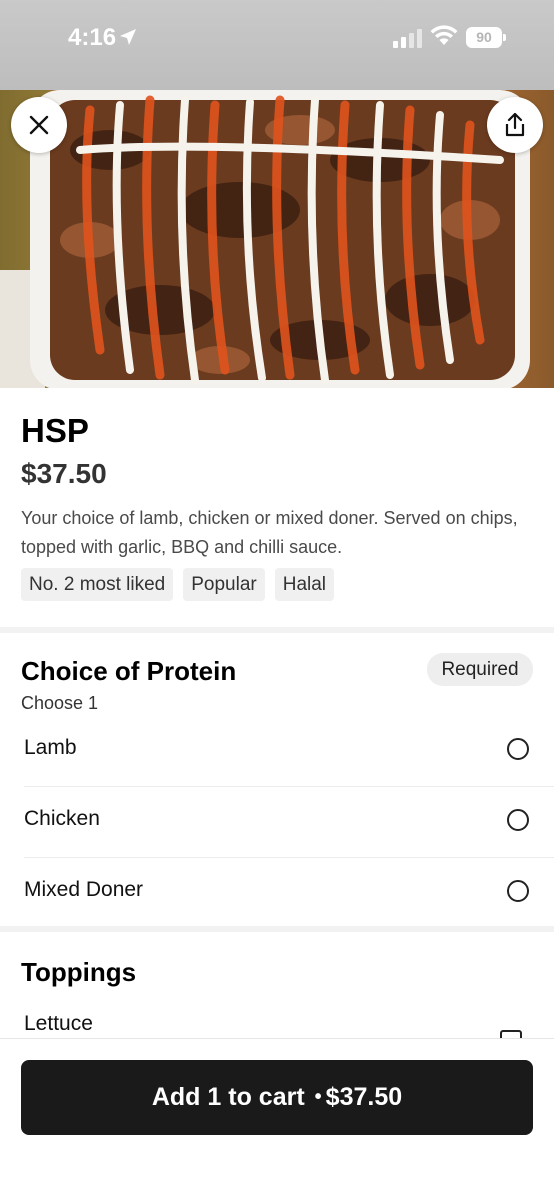  I want to click on status-bar: 4:16 90, so click(277, 45).